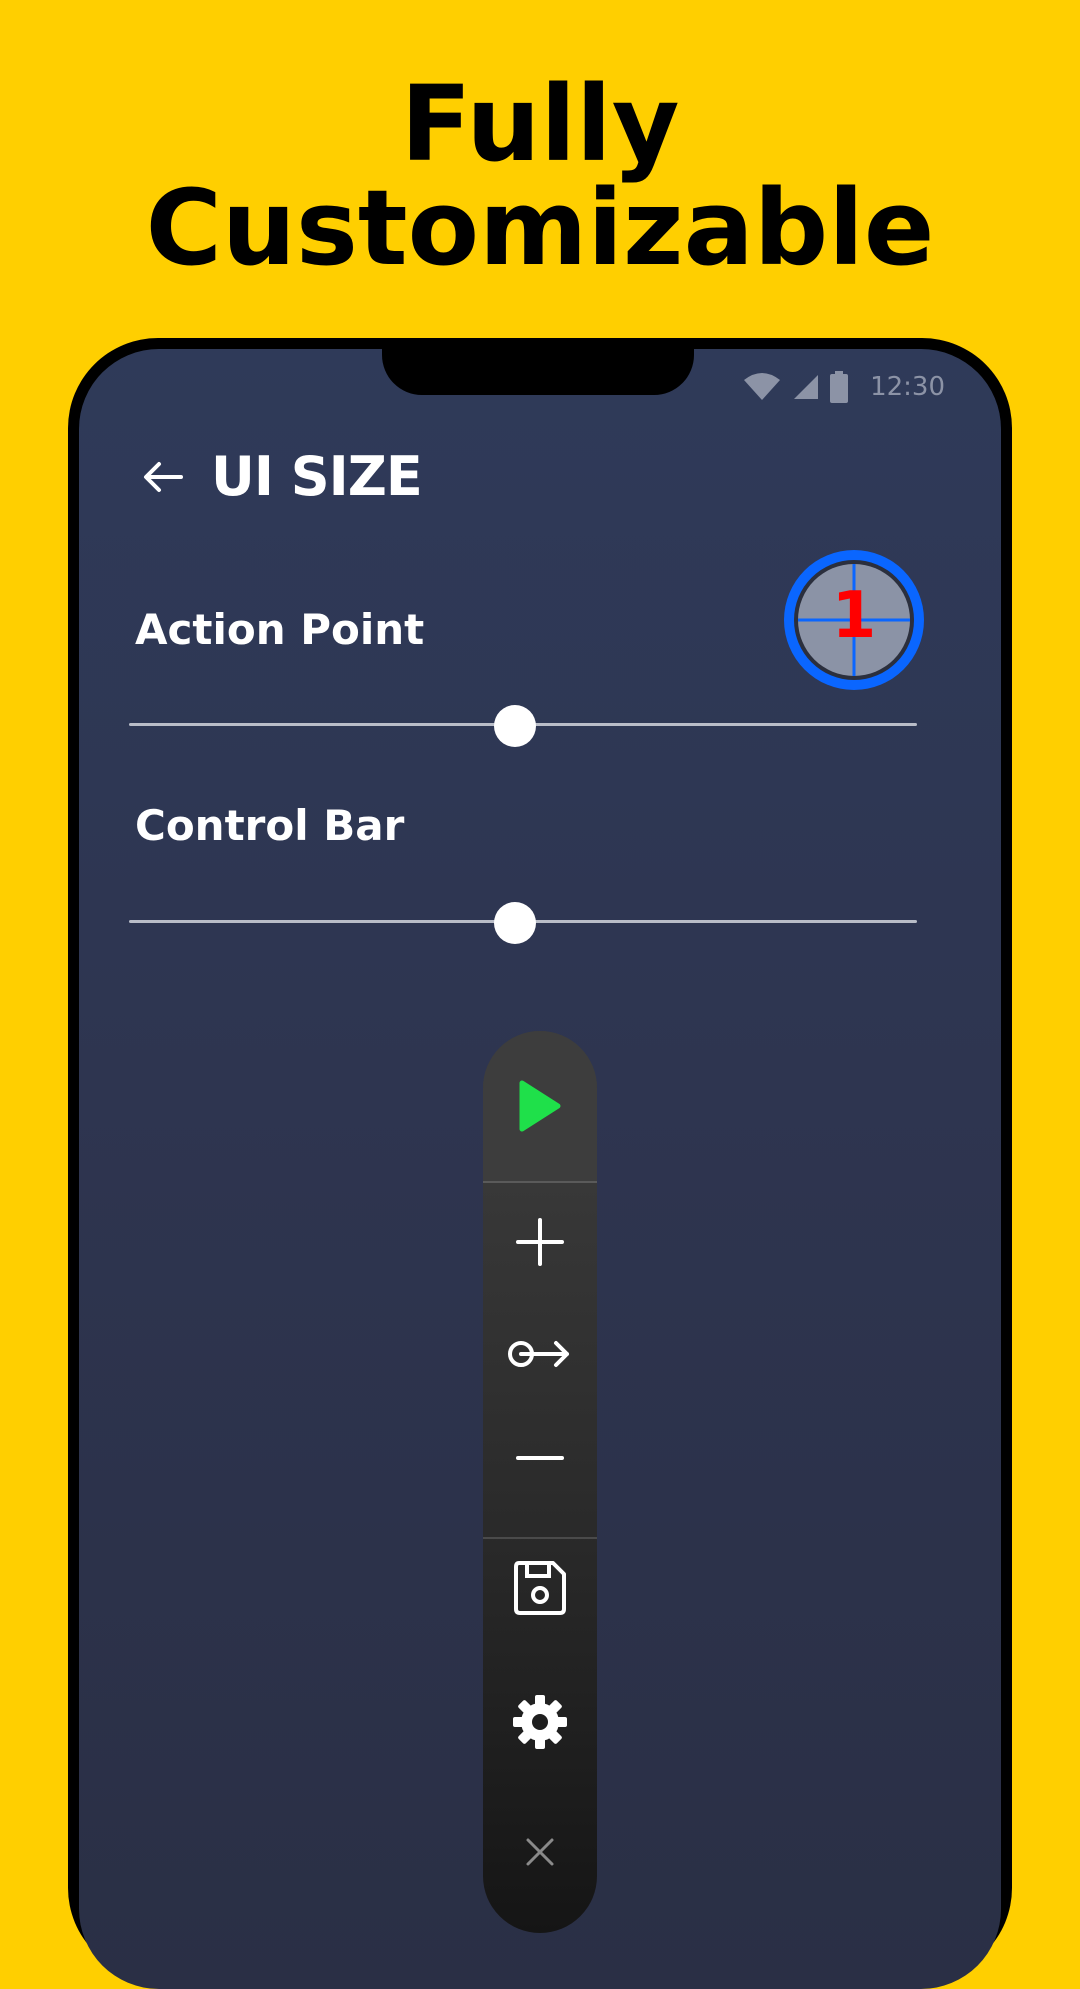  I want to click on play-icon, so click(540, 1106).